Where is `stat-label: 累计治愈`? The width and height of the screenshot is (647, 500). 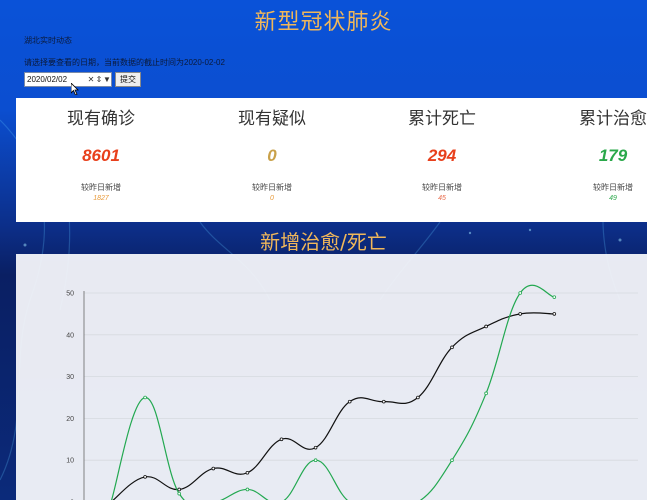 stat-label: 累计治愈 is located at coordinates (613, 119).